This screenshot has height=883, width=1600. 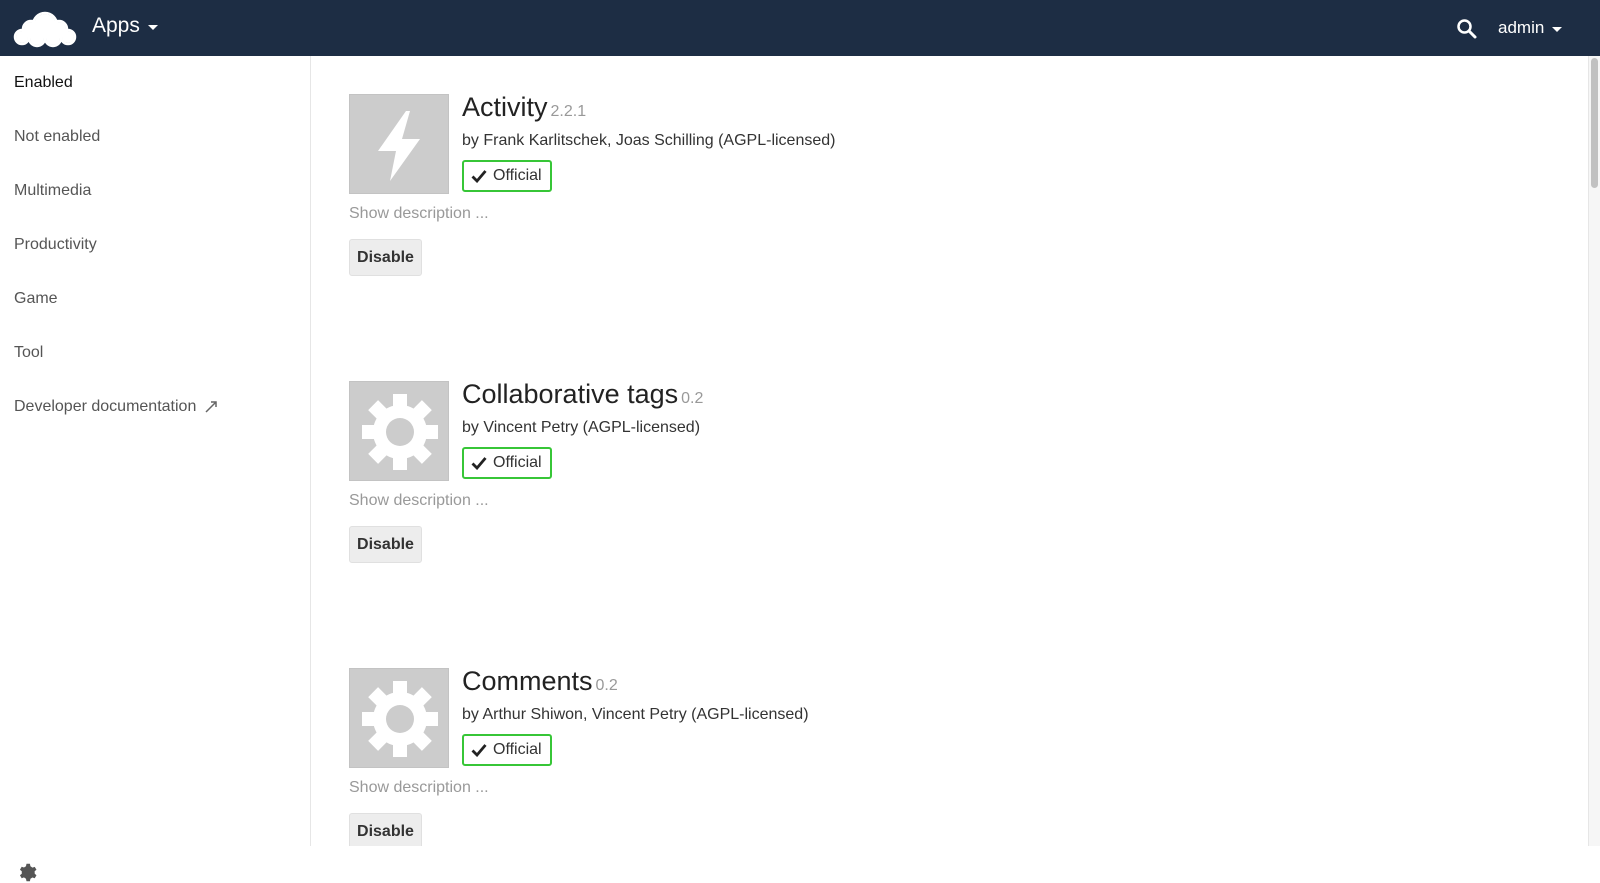 I want to click on sidebar-item-game: Game, so click(x=36, y=299).